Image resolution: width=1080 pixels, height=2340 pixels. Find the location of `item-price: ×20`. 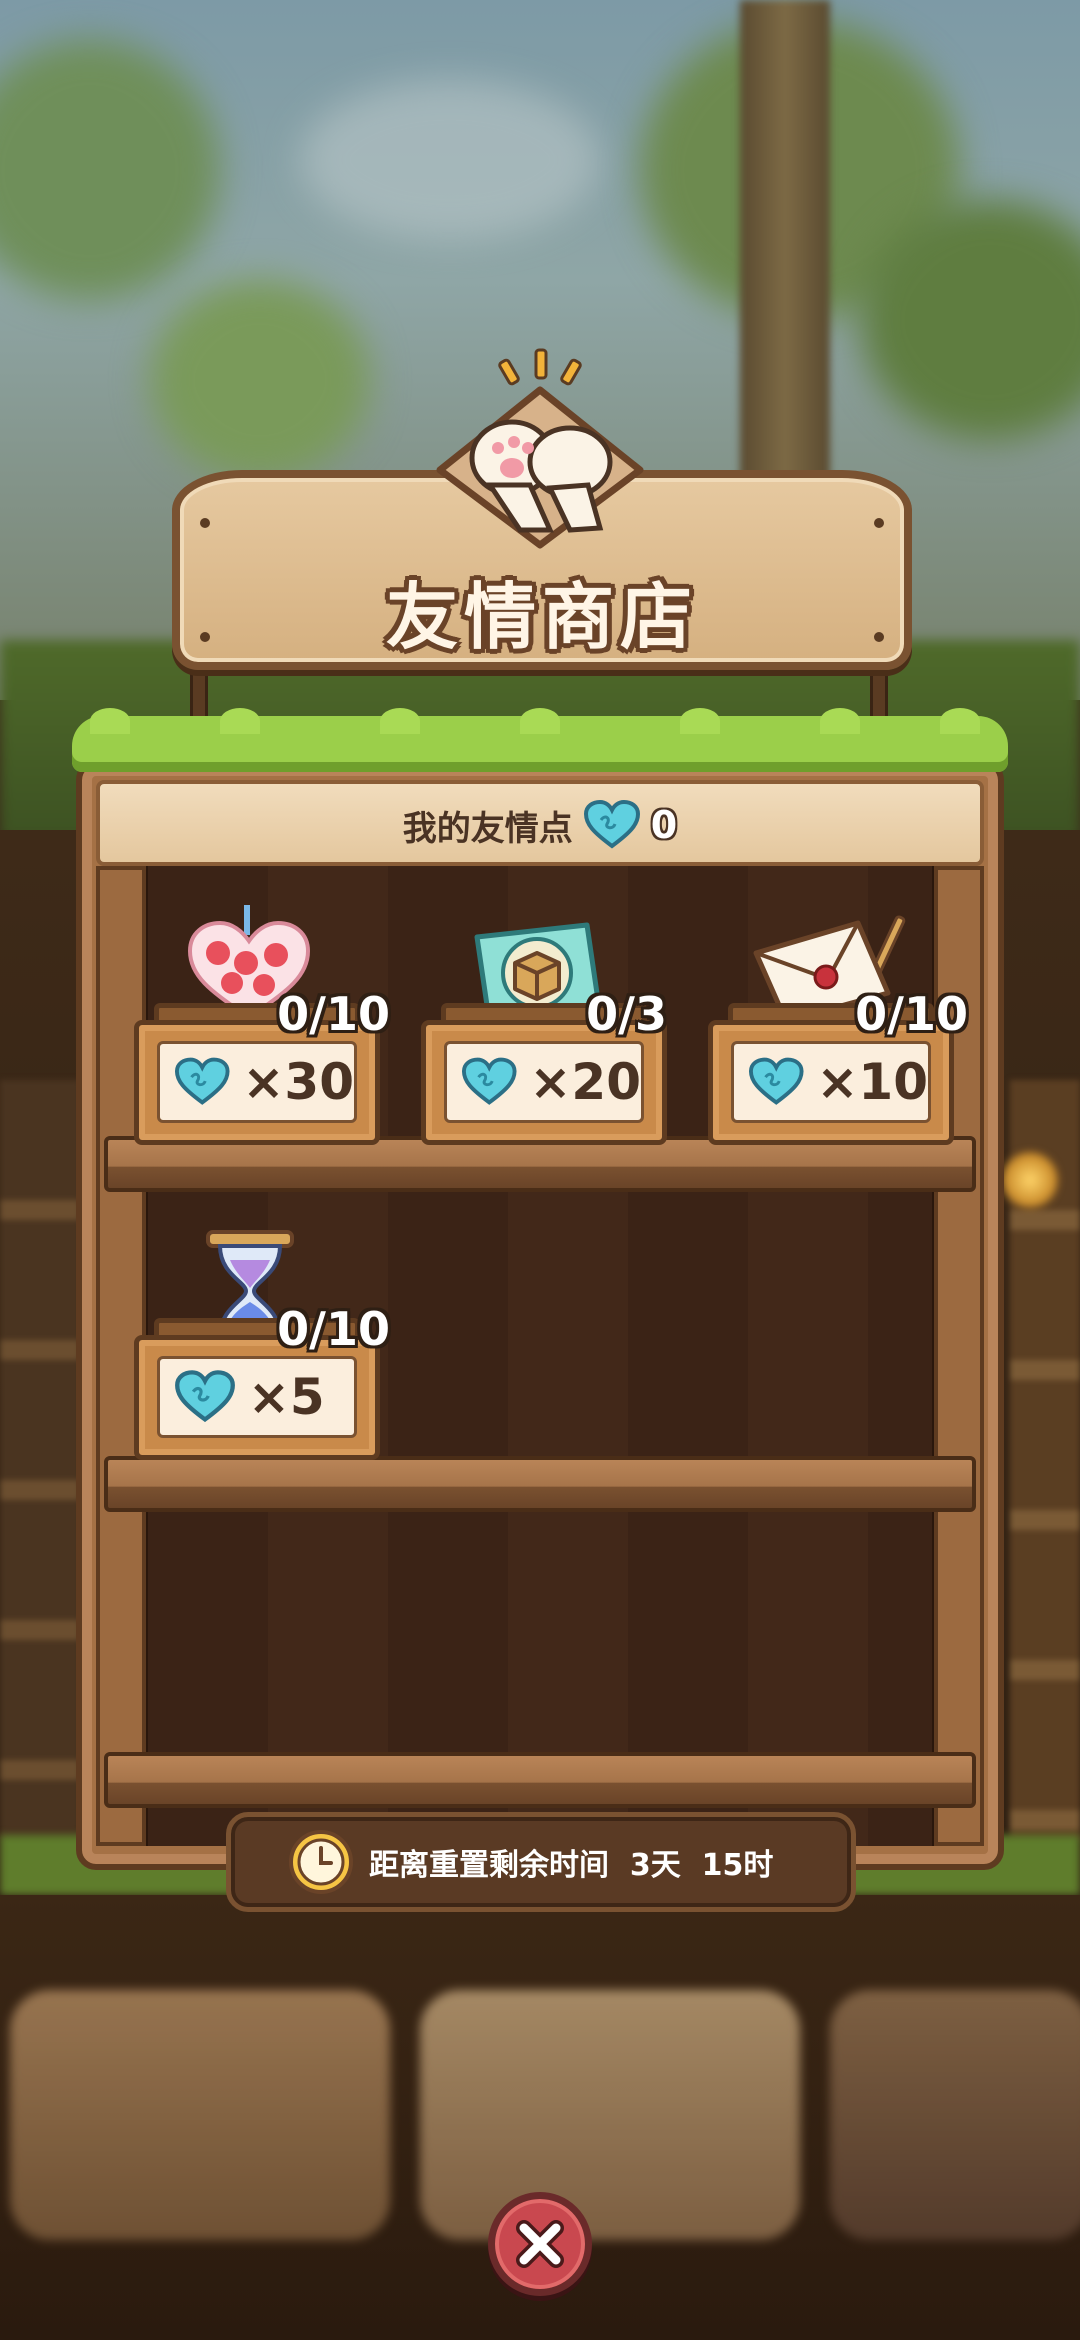

item-price: ×20 is located at coordinates (585, 1082).